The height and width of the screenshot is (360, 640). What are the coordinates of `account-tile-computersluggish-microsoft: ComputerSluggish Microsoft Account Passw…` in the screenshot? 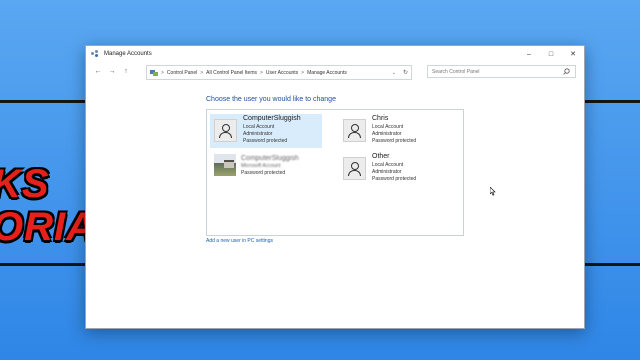 It's located at (270, 171).